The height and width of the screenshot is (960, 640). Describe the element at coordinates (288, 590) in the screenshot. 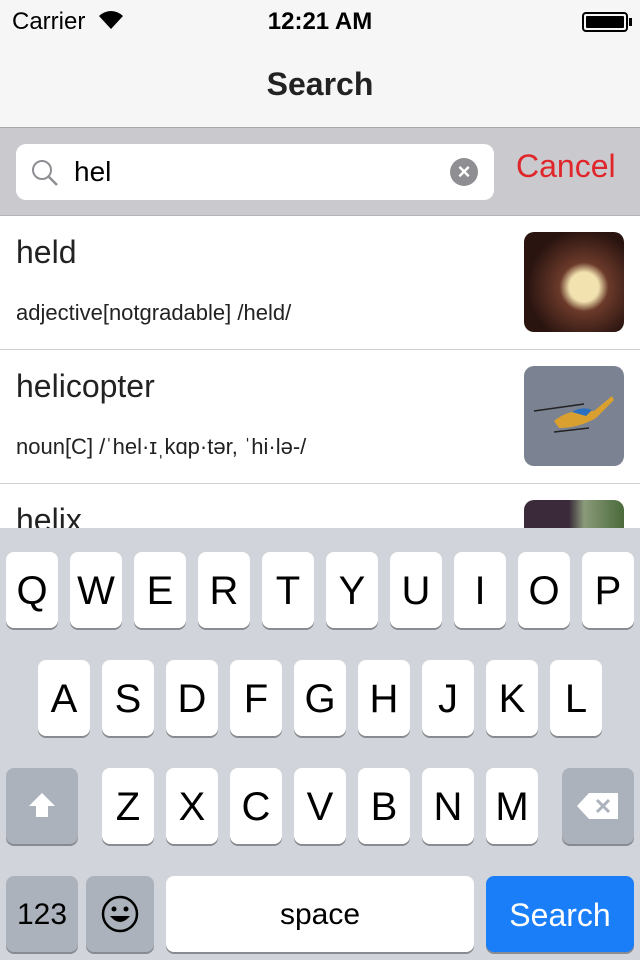

I see `key-t: T` at that location.